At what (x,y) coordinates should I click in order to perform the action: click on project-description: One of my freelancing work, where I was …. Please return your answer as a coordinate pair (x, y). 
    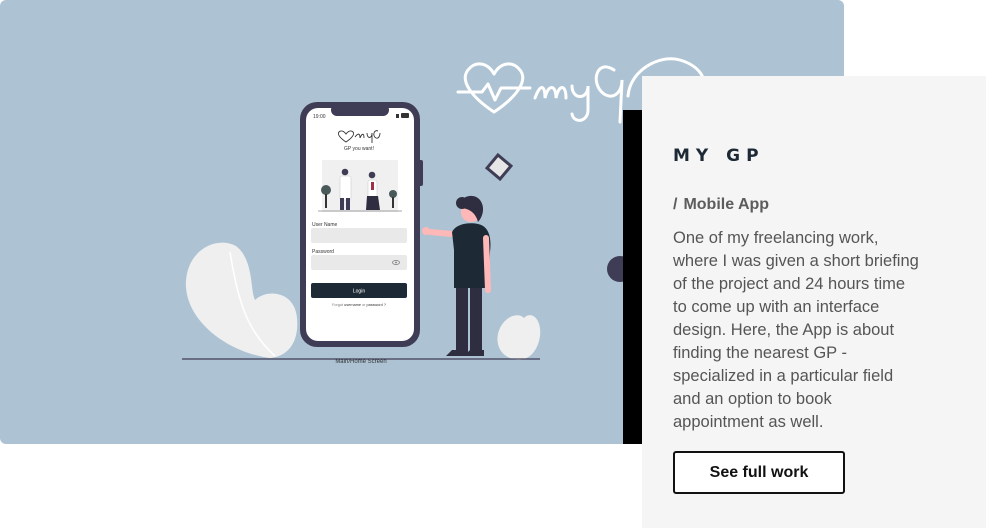
    Looking at the image, I should click on (796, 330).